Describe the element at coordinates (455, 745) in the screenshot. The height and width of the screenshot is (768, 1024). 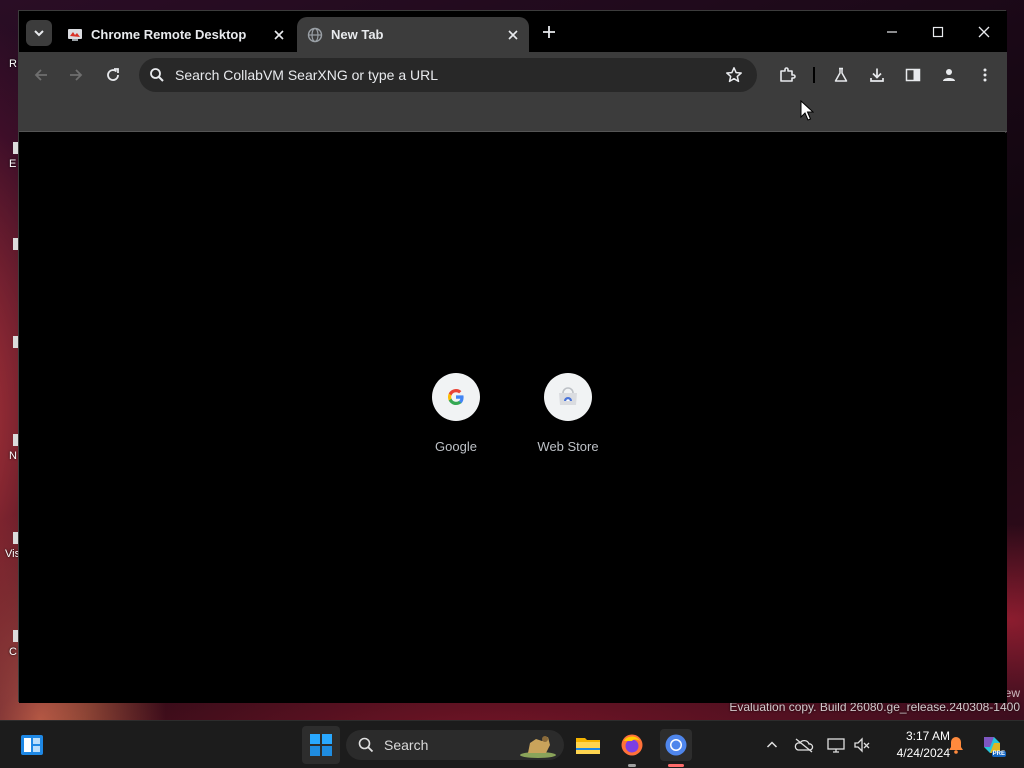
I see `taskbar-search-box: Search` at that location.